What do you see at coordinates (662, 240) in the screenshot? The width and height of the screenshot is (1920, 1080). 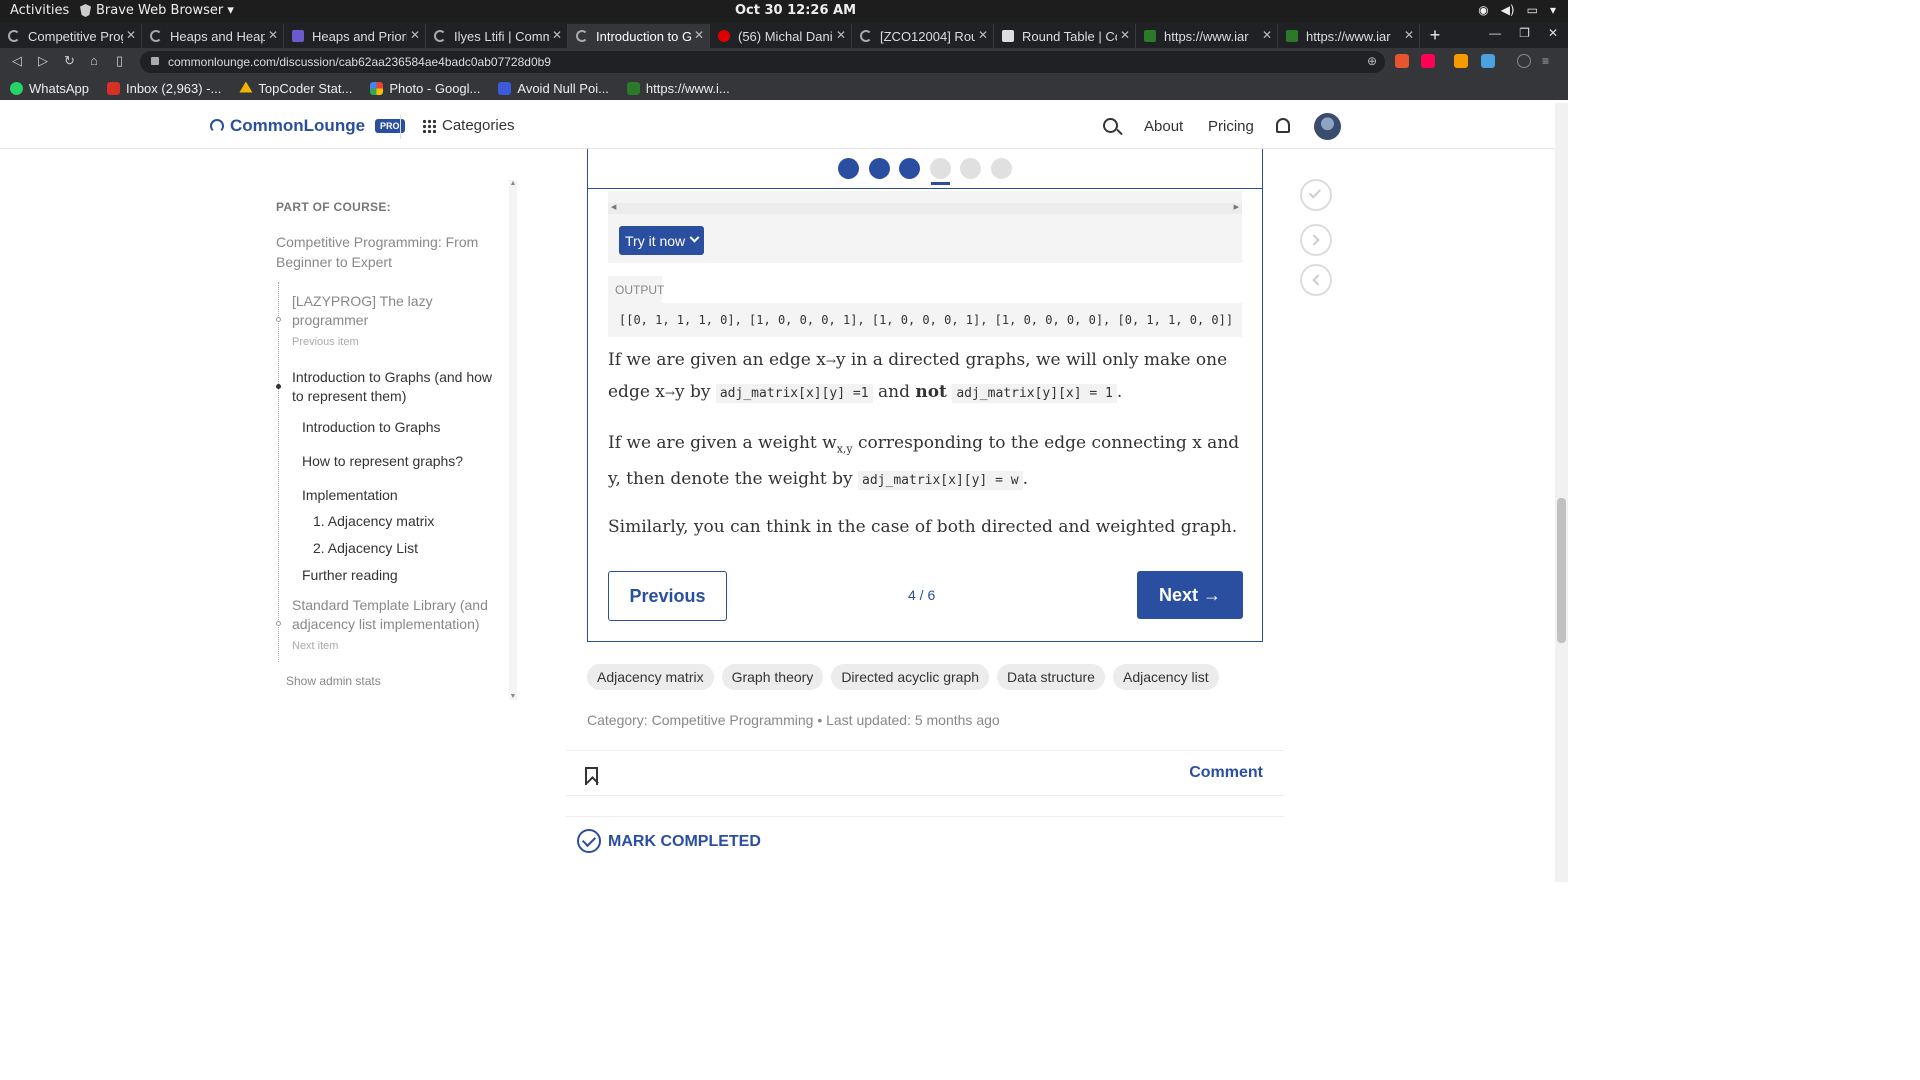 I see `try-it-now-button: Try it now` at bounding box center [662, 240].